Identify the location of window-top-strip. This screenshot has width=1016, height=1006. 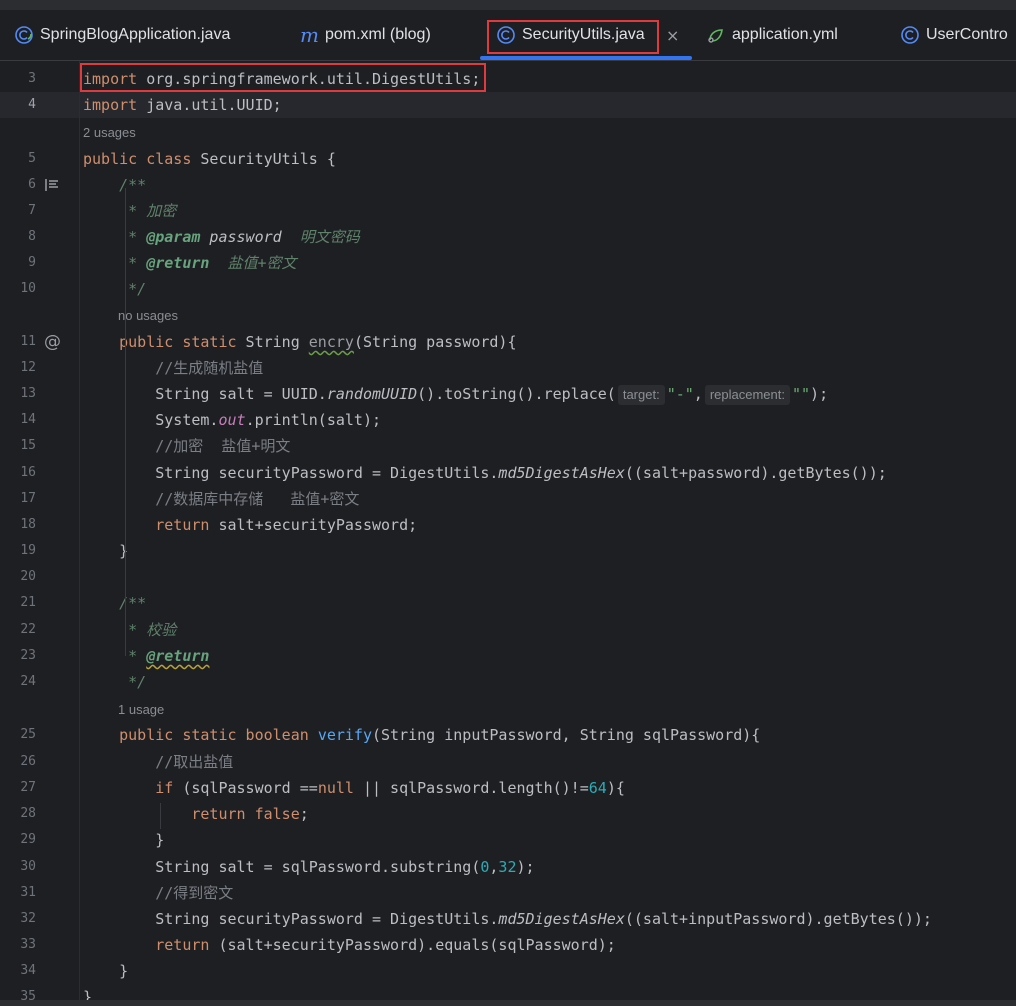
(508, 5).